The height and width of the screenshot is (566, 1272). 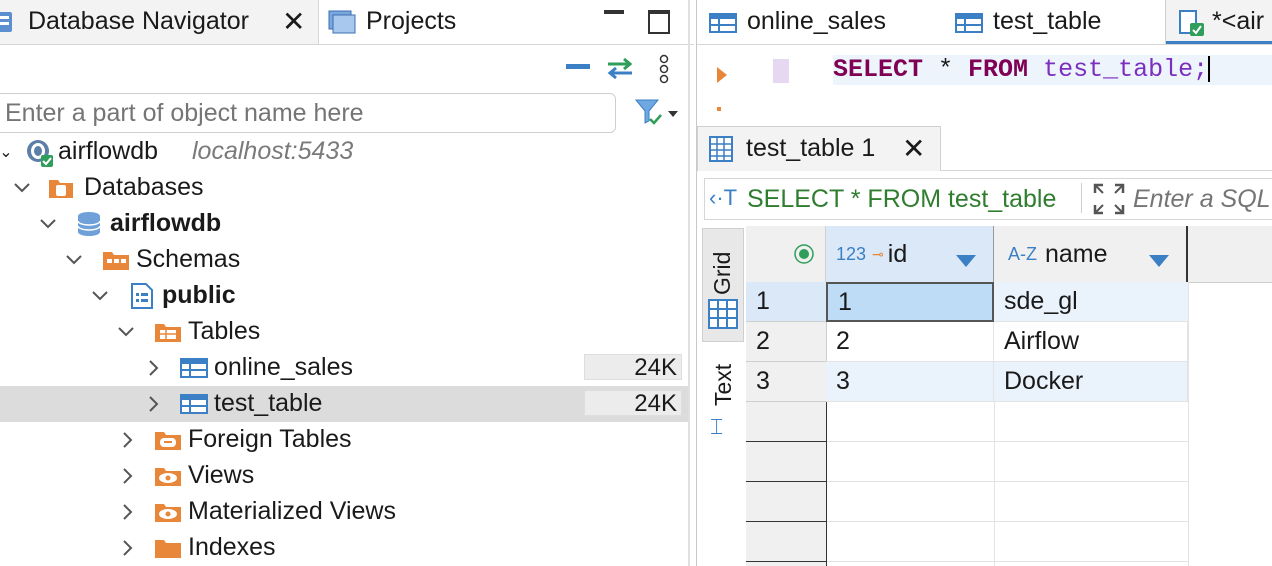 I want to click on maximize-icon, so click(x=659, y=22).